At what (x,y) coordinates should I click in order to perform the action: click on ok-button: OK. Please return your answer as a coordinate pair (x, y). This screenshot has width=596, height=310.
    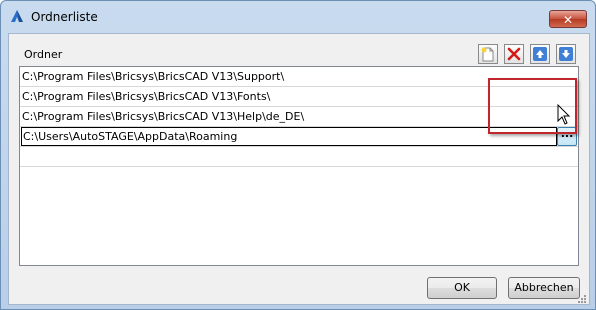
    Looking at the image, I should click on (462, 288).